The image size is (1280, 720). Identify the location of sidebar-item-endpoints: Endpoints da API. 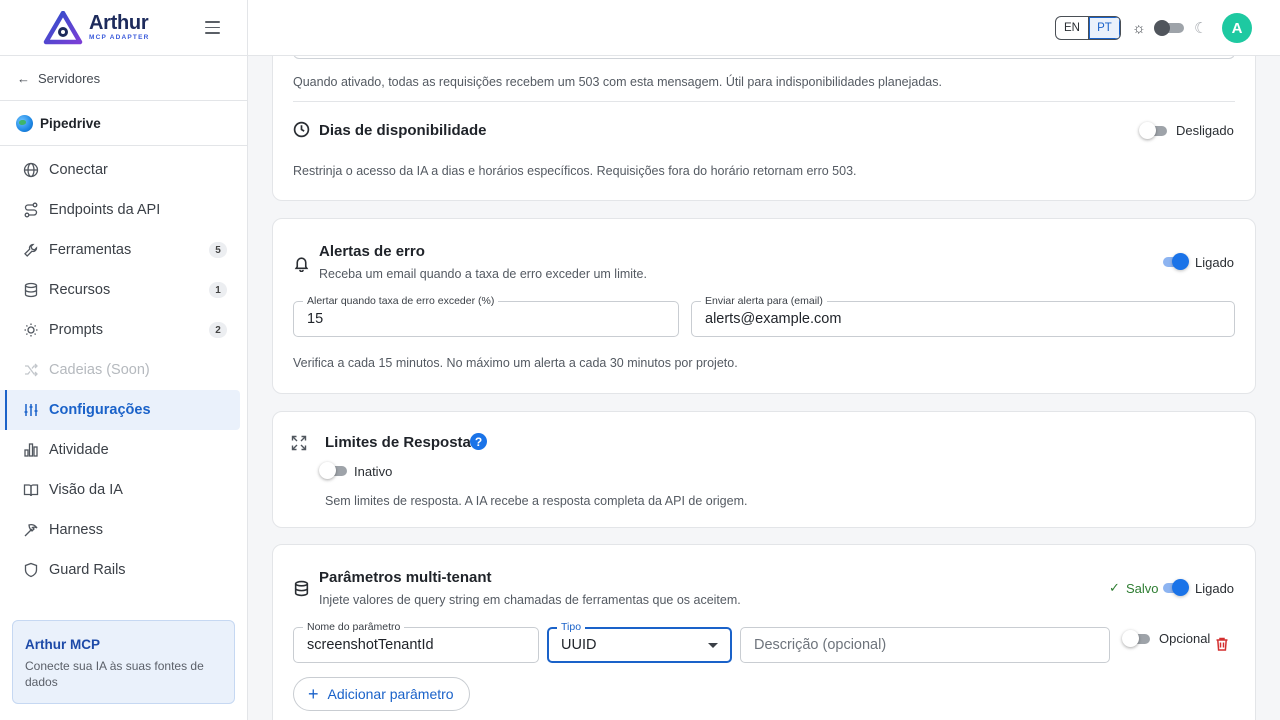
(120, 210).